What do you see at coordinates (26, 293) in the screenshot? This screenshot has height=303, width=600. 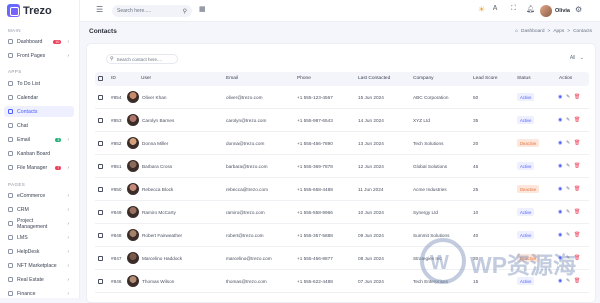 I see `sidebar-item-label: Finance` at bounding box center [26, 293].